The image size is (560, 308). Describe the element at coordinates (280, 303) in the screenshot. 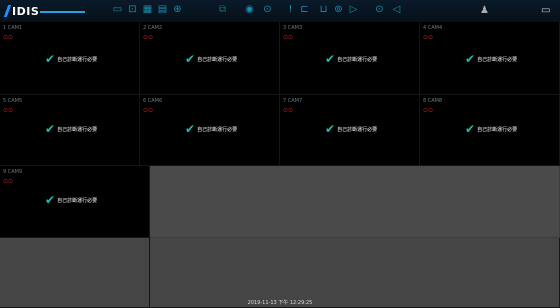

I see `footer-timestamp: 2019-11-13 下午 12:29:25` at that location.